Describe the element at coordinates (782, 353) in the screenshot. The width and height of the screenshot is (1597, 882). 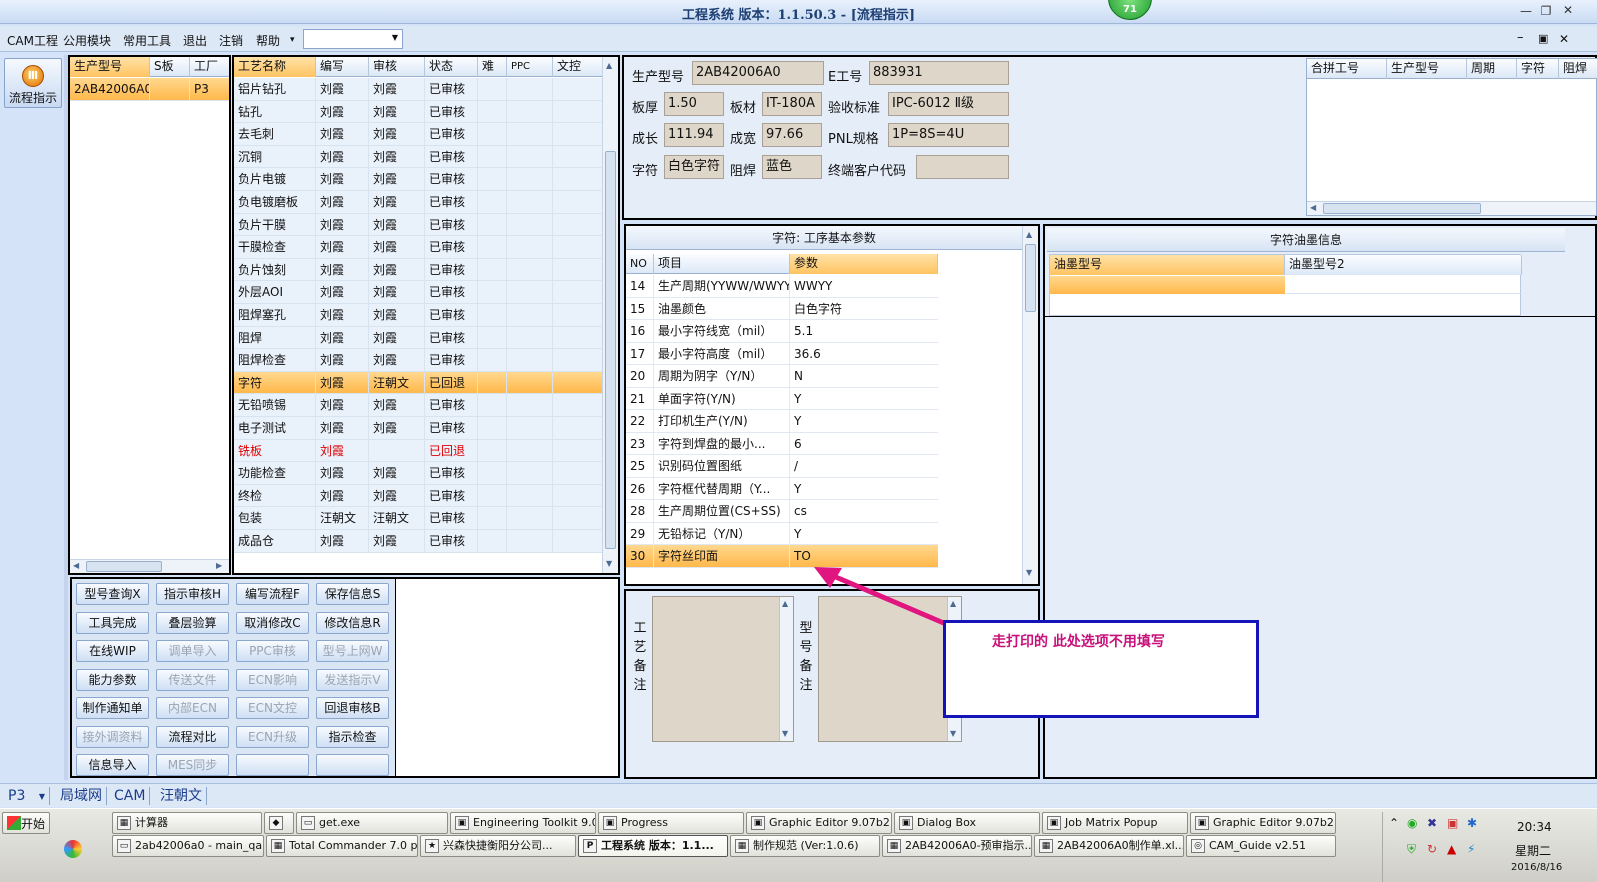
I see `table-row: 17 最小字符高度（mil） 36.6` at that location.